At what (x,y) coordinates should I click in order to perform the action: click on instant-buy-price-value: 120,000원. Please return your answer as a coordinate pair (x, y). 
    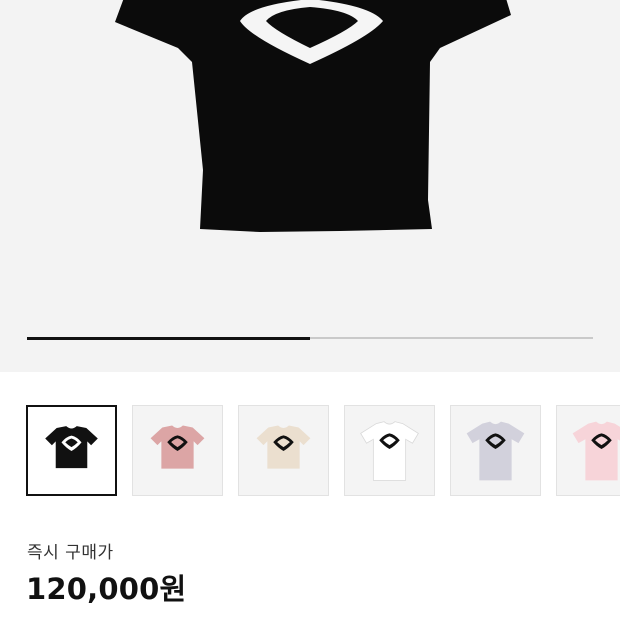
    Looking at the image, I should click on (106, 589).